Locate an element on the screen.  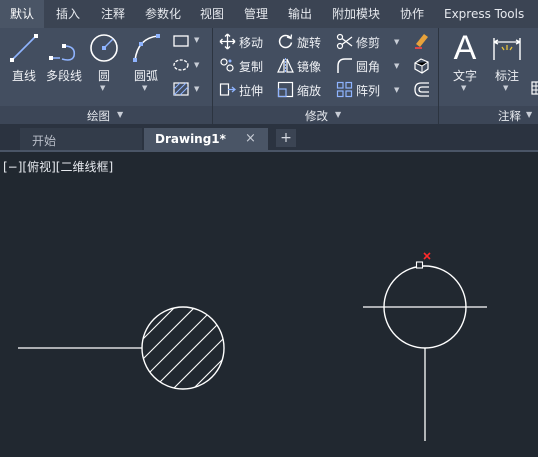
scissors-icon is located at coordinates (344, 41).